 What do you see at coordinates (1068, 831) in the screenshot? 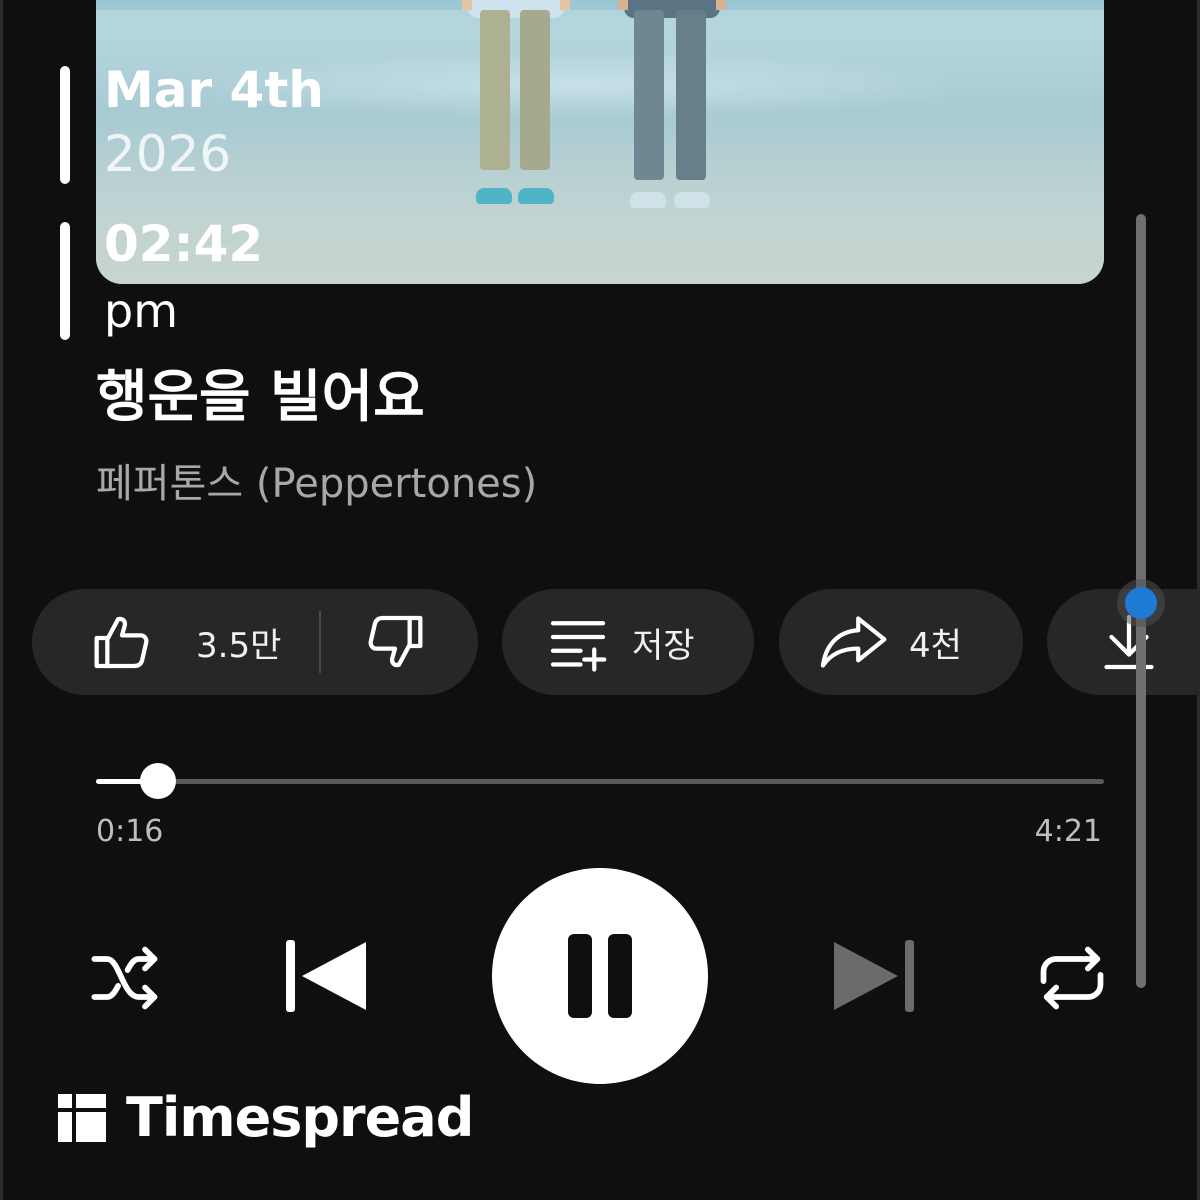
I see `total-time: 4:21` at bounding box center [1068, 831].